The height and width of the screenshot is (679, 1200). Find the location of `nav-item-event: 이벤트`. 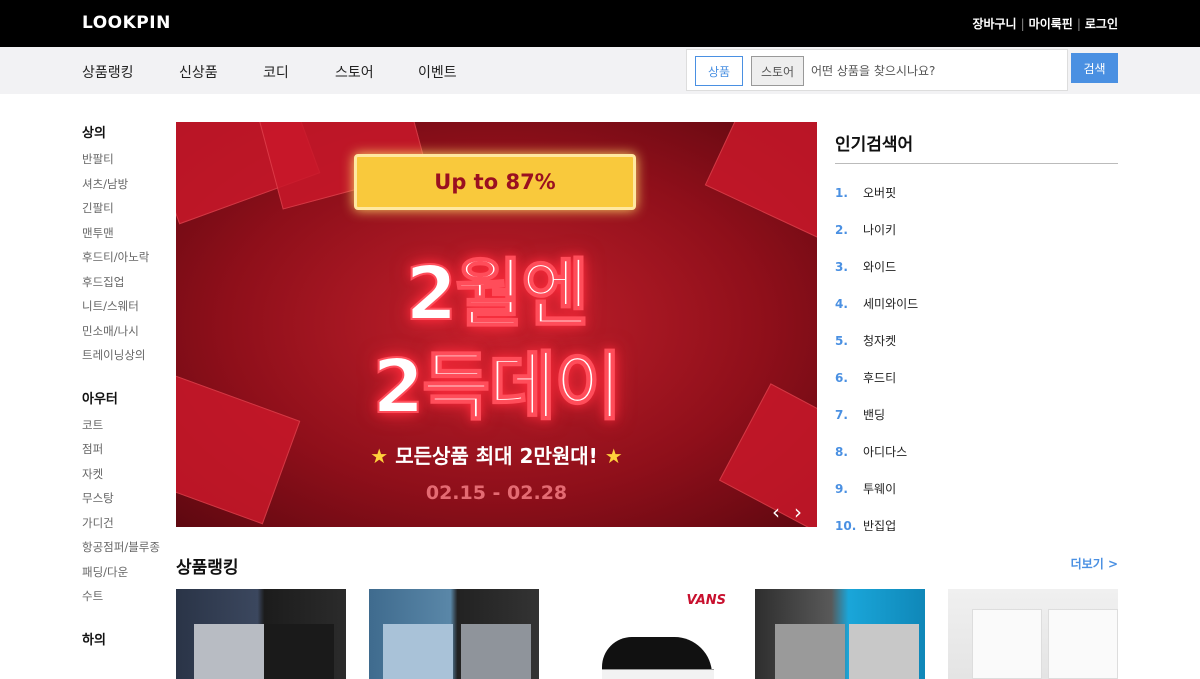

nav-item-event: 이벤트 is located at coordinates (437, 72).